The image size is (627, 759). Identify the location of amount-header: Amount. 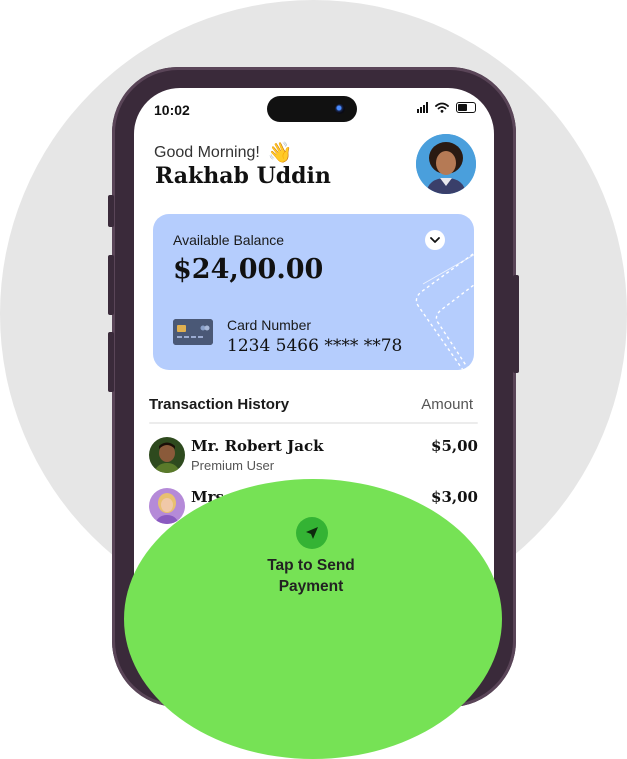
(447, 404).